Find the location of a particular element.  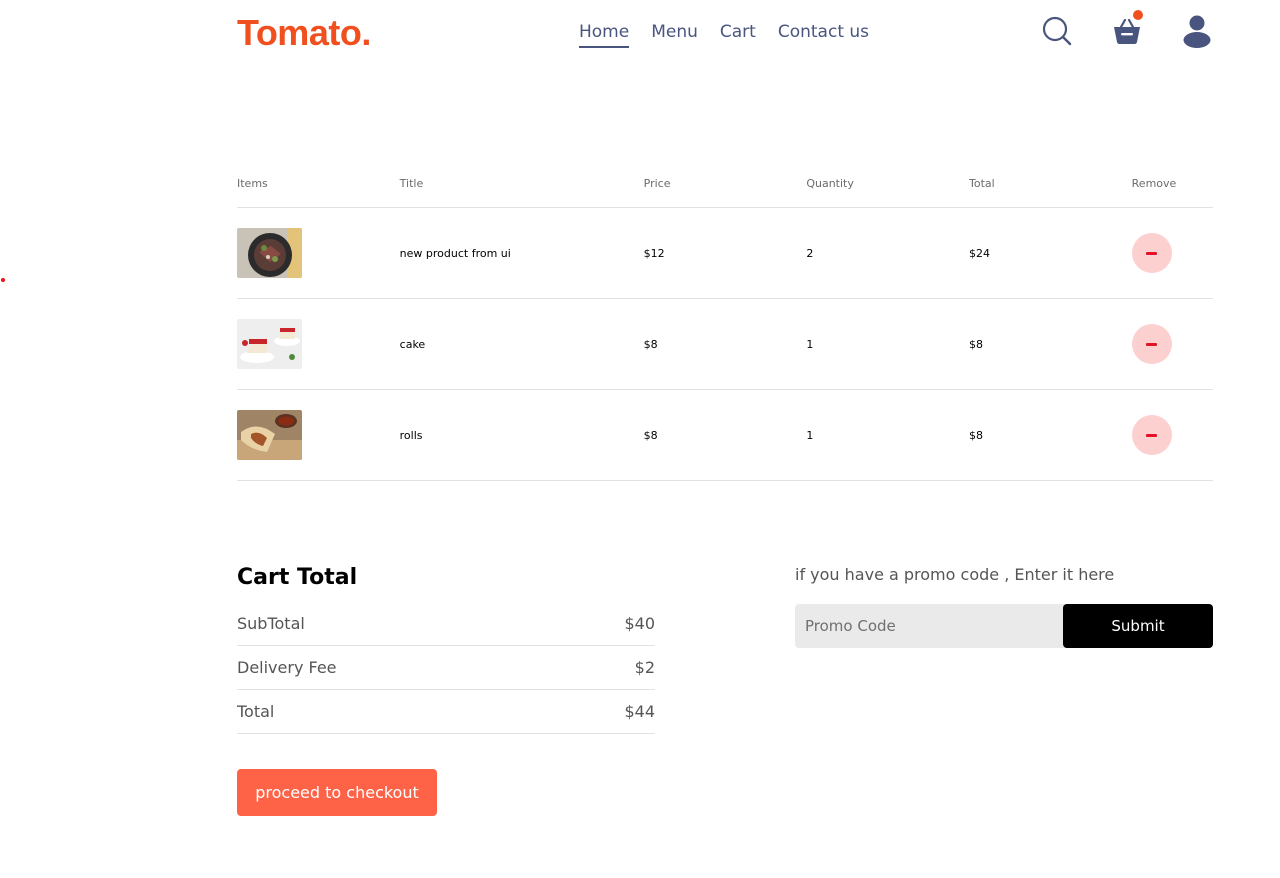

subtotal-row: SubTotal $40 is located at coordinates (446, 624).